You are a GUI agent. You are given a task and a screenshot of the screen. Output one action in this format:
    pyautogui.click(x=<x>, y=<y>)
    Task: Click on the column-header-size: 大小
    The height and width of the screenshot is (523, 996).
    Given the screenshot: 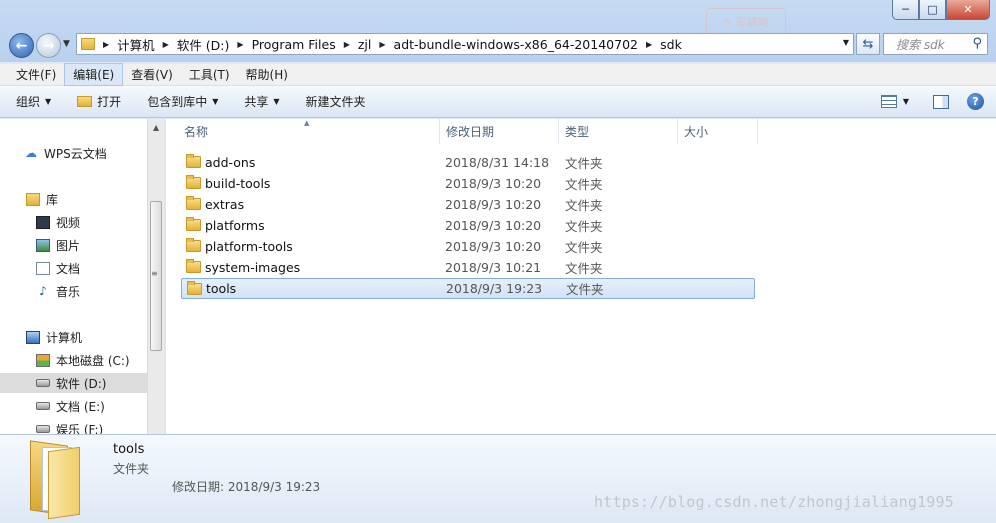 What is the action you would take?
    pyautogui.click(x=718, y=131)
    